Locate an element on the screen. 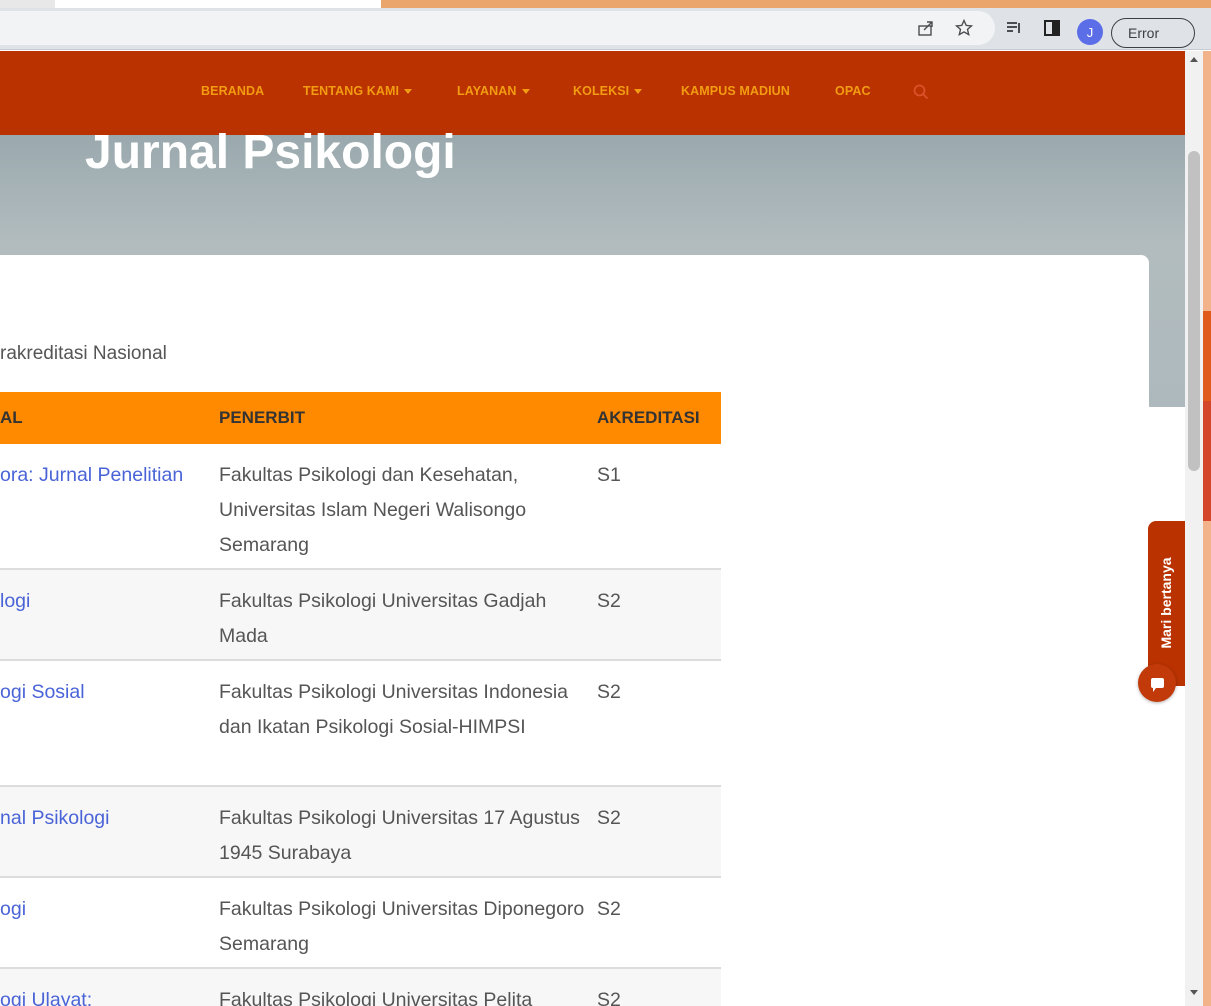  chat-tab: Mari bertanya is located at coordinates (1166, 603).